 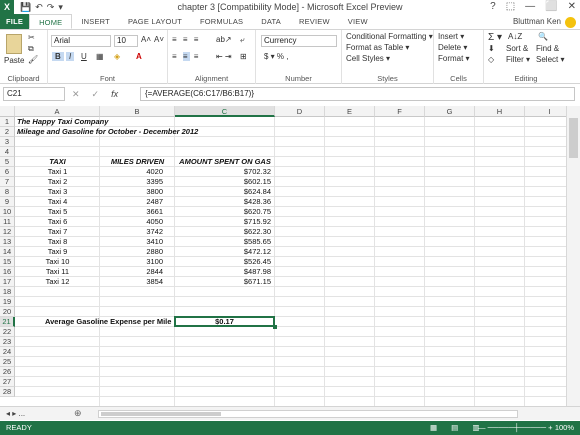 I want to click on smiley-feedback-icon, so click(x=570, y=22).